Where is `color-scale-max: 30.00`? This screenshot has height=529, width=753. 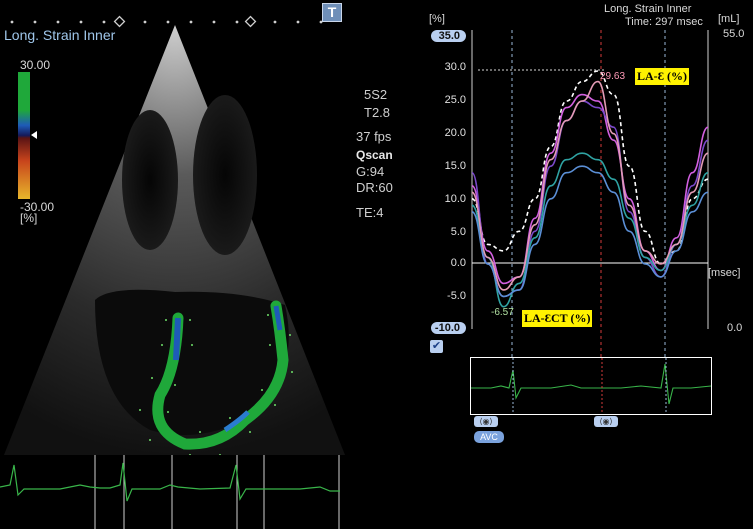 color-scale-max: 30.00 is located at coordinates (35, 65).